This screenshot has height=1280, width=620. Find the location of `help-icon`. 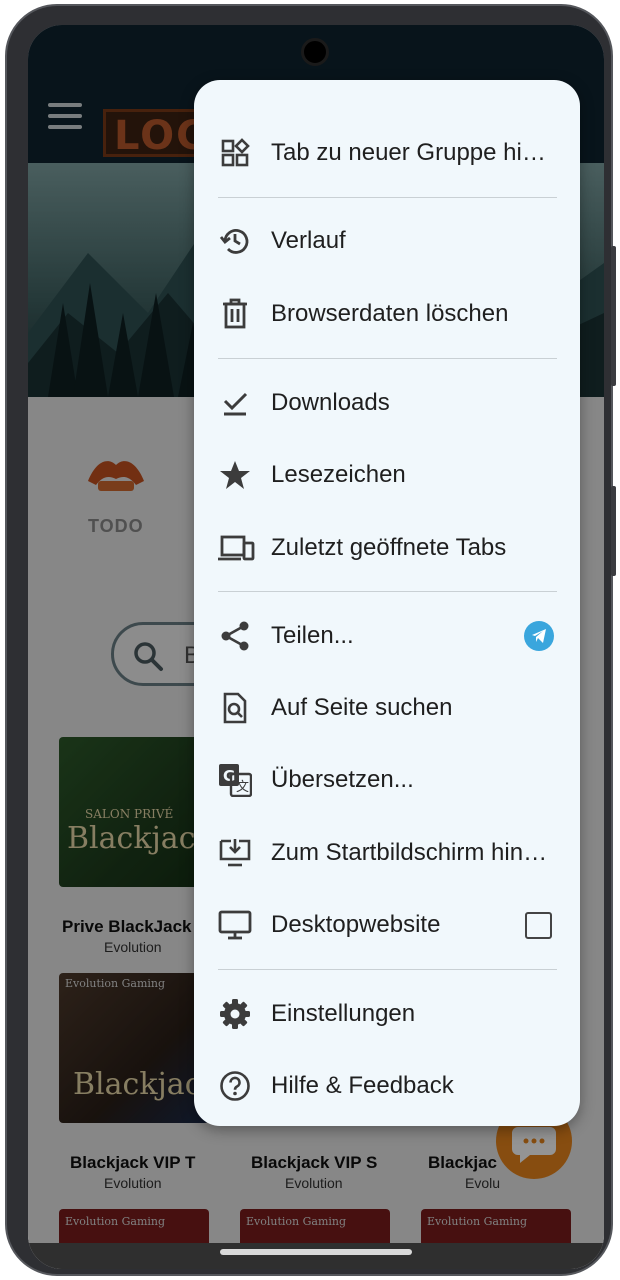

help-icon is located at coordinates (235, 1086).